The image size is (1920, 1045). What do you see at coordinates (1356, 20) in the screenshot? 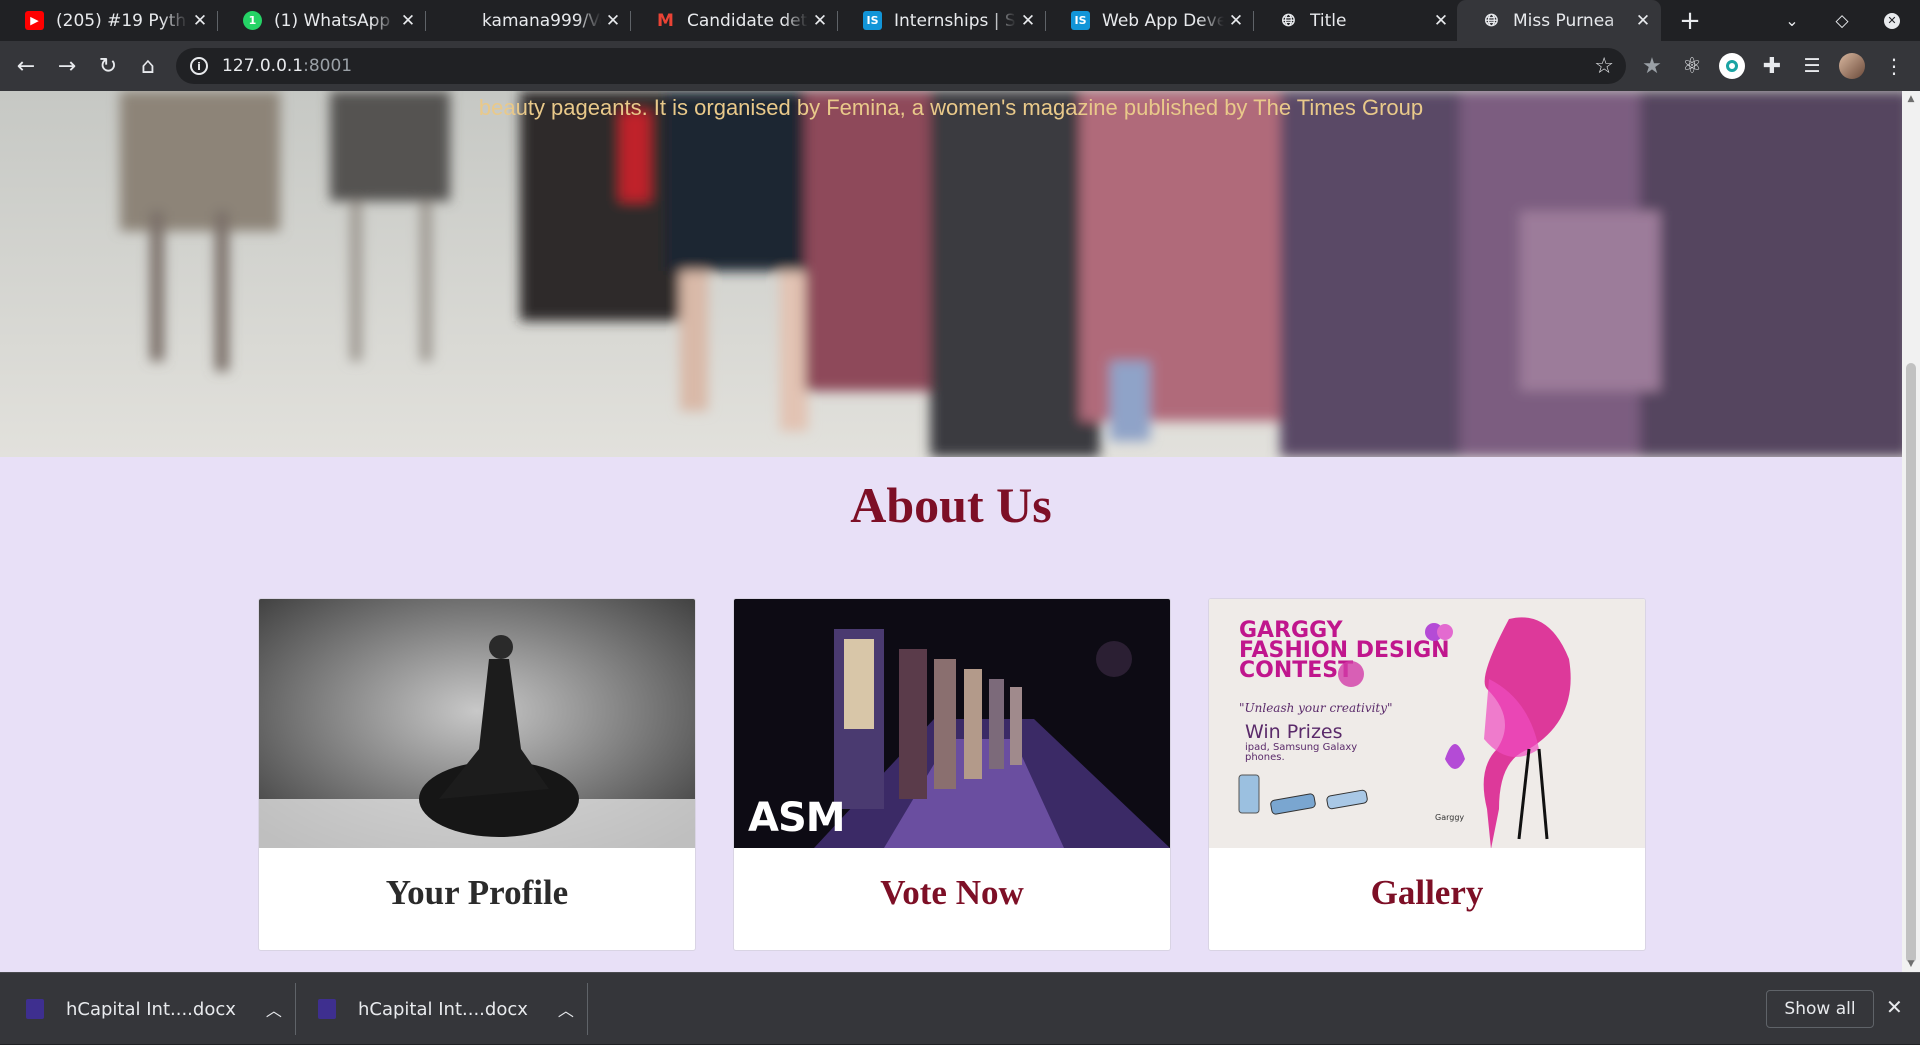
I see `tab-title: 🌐︎ Title ✕` at bounding box center [1356, 20].